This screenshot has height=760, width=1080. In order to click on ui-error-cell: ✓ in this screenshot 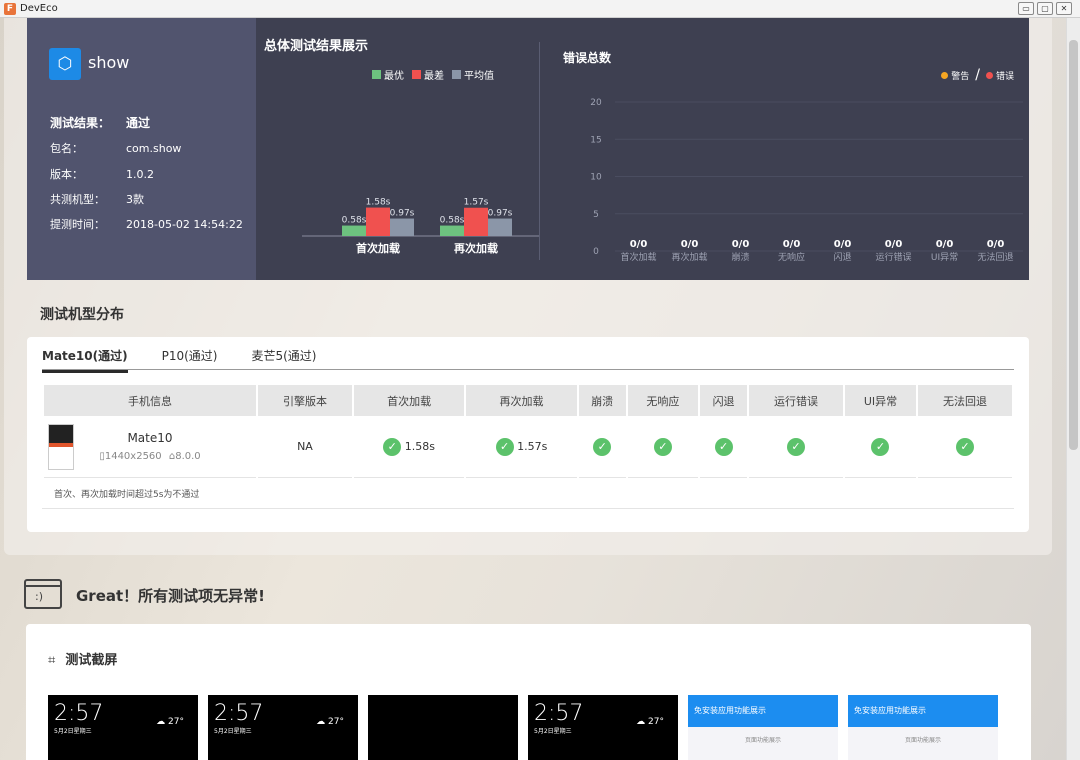, I will do `click(880, 447)`.